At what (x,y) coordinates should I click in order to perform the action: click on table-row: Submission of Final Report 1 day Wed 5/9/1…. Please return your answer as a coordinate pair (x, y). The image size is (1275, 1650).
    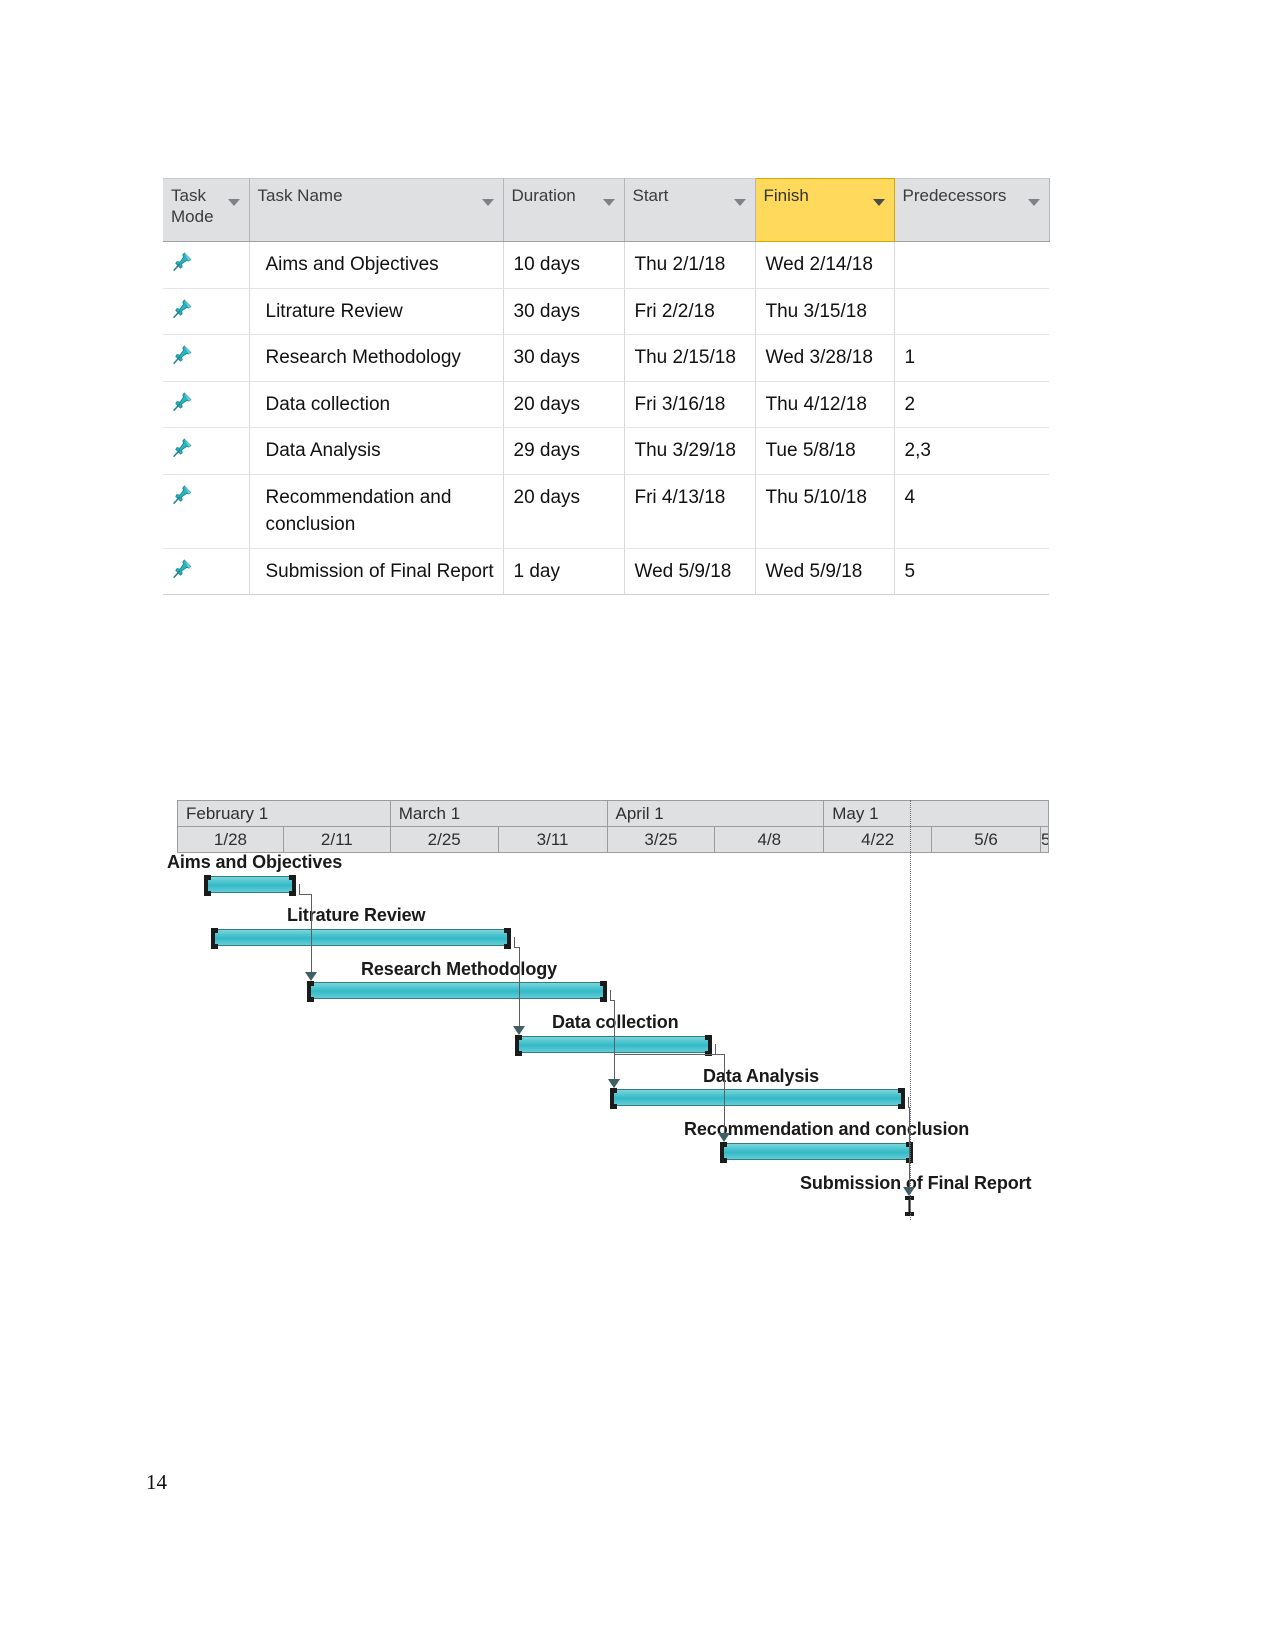
    Looking at the image, I should click on (606, 572).